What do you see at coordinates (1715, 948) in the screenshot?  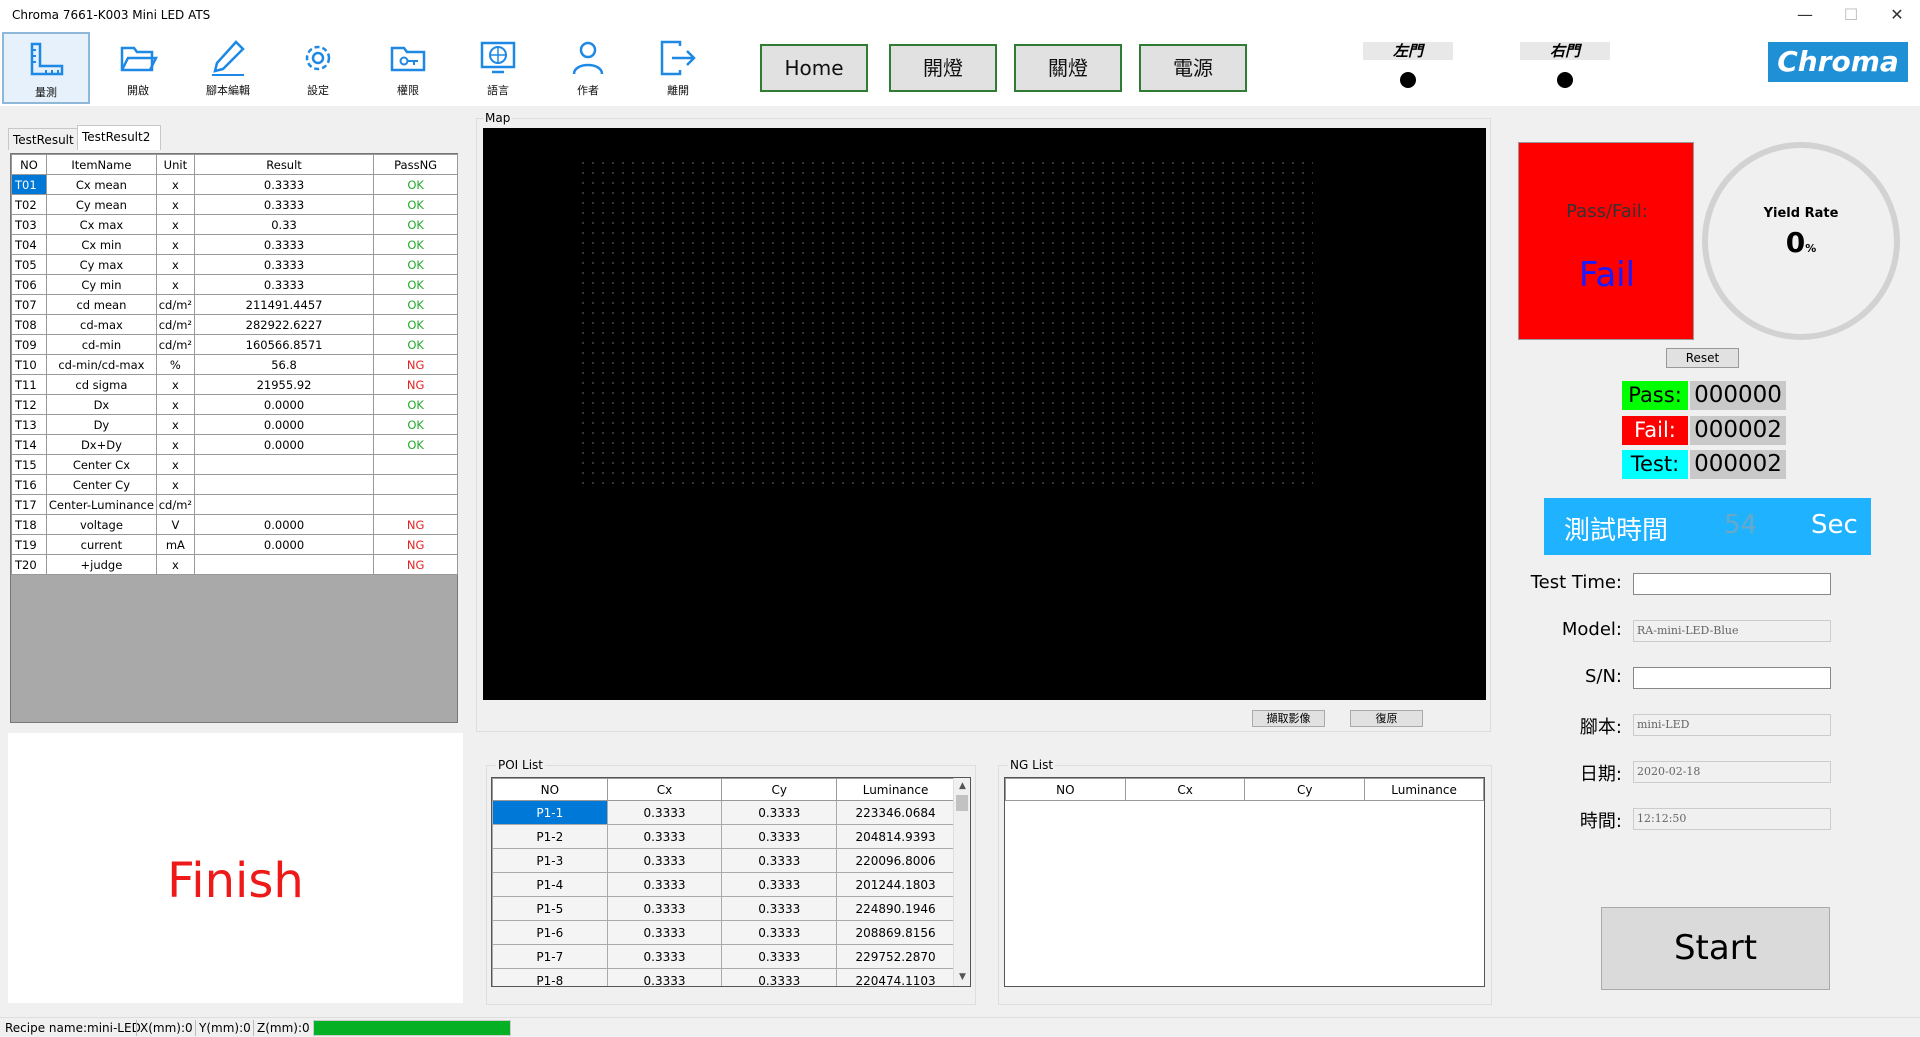 I see `start-button: Start` at bounding box center [1715, 948].